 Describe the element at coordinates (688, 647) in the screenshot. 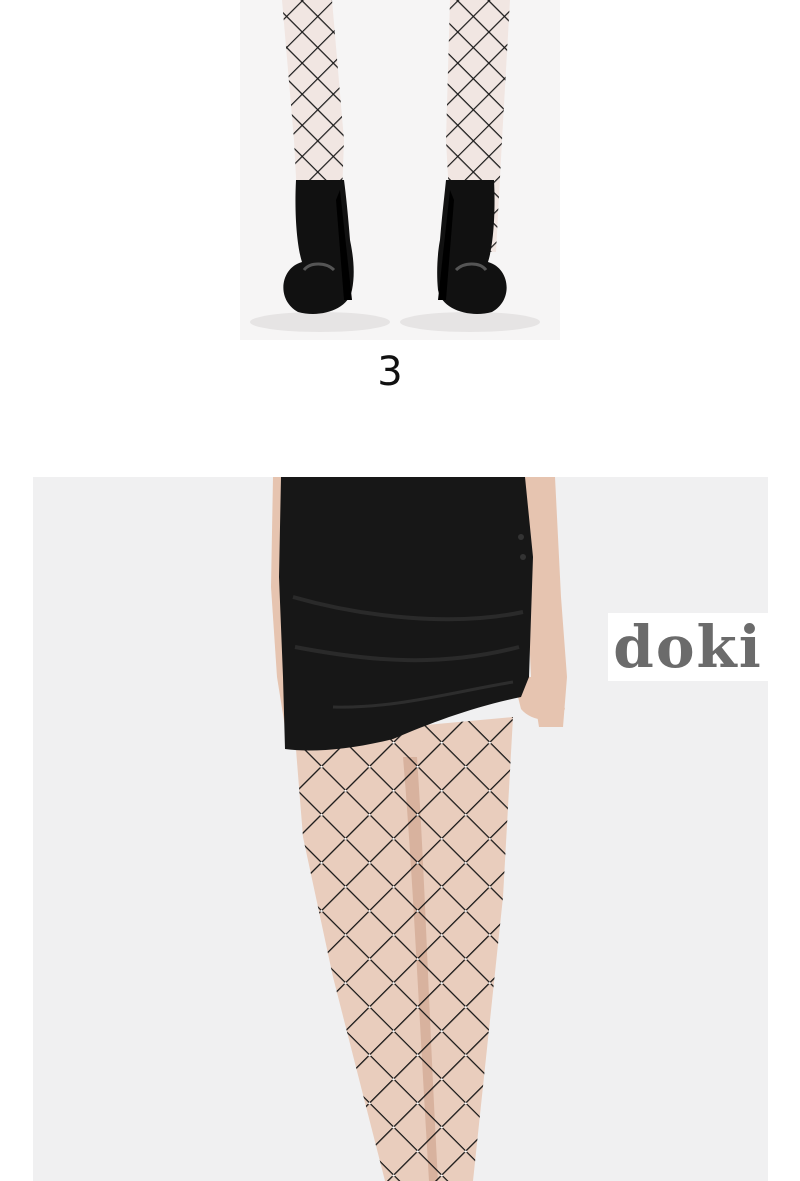

I see `brand-logo: doki` at that location.